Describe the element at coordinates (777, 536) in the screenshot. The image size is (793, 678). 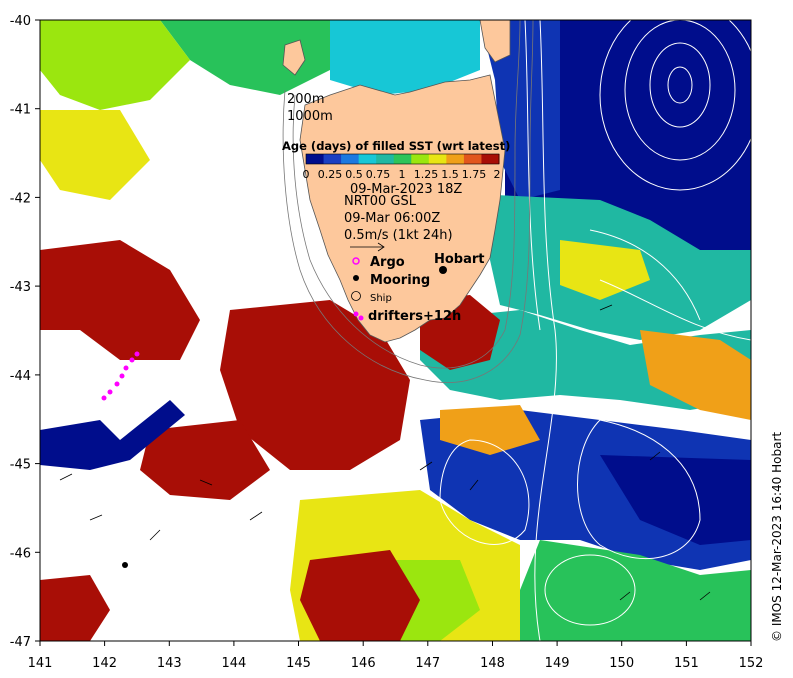
I see `imos-credit: © IMOS 12-Mar-2023 16:40 Hobart` at that location.